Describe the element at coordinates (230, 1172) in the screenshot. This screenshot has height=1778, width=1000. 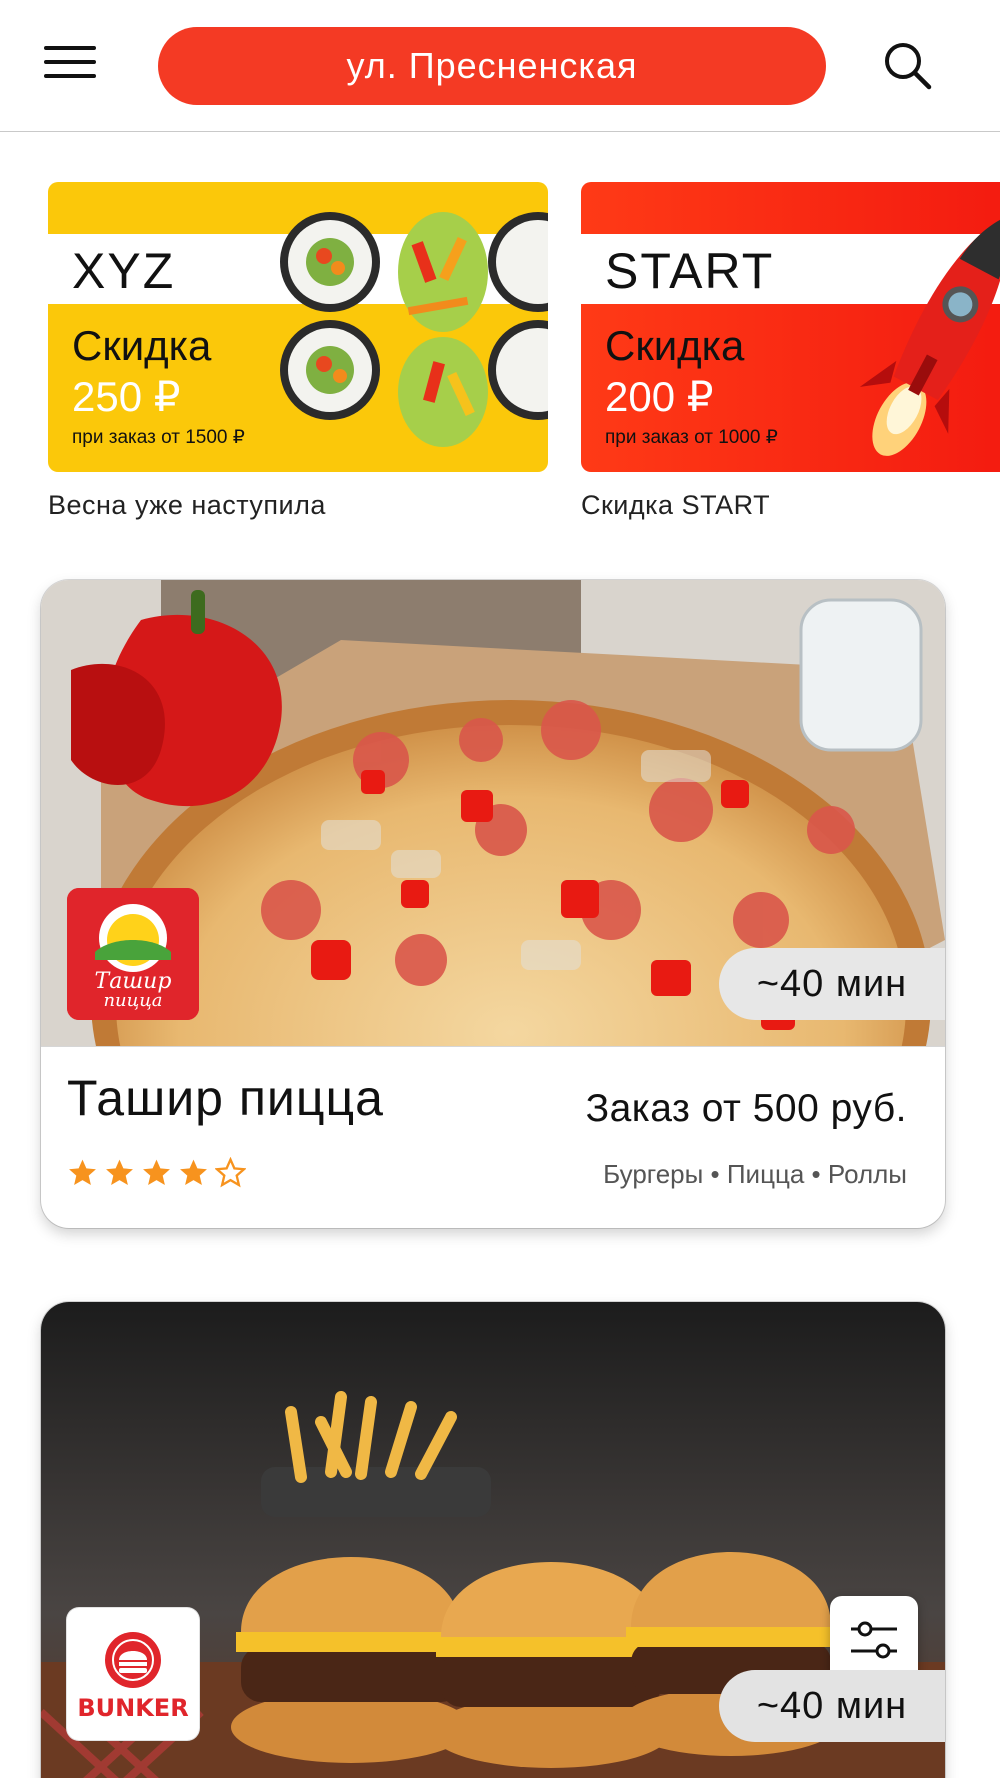
I see `star-empty-icon` at that location.